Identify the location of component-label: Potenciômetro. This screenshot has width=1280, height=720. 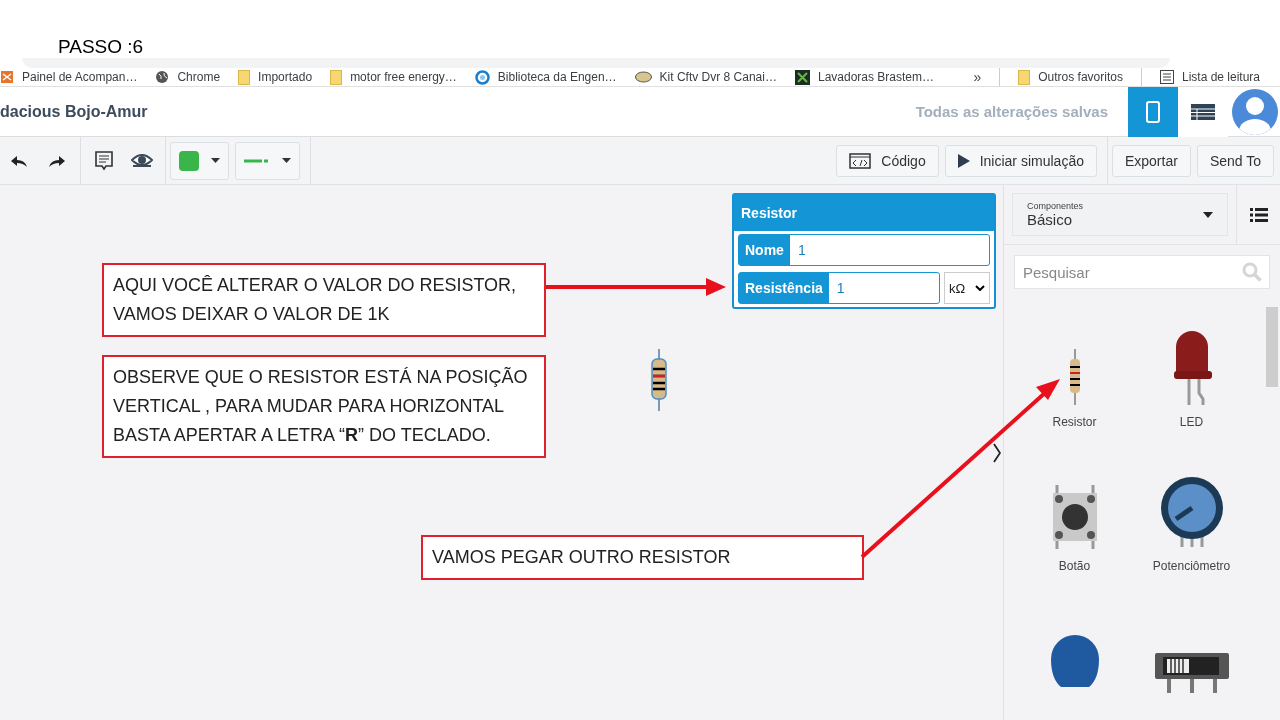
(1191, 566).